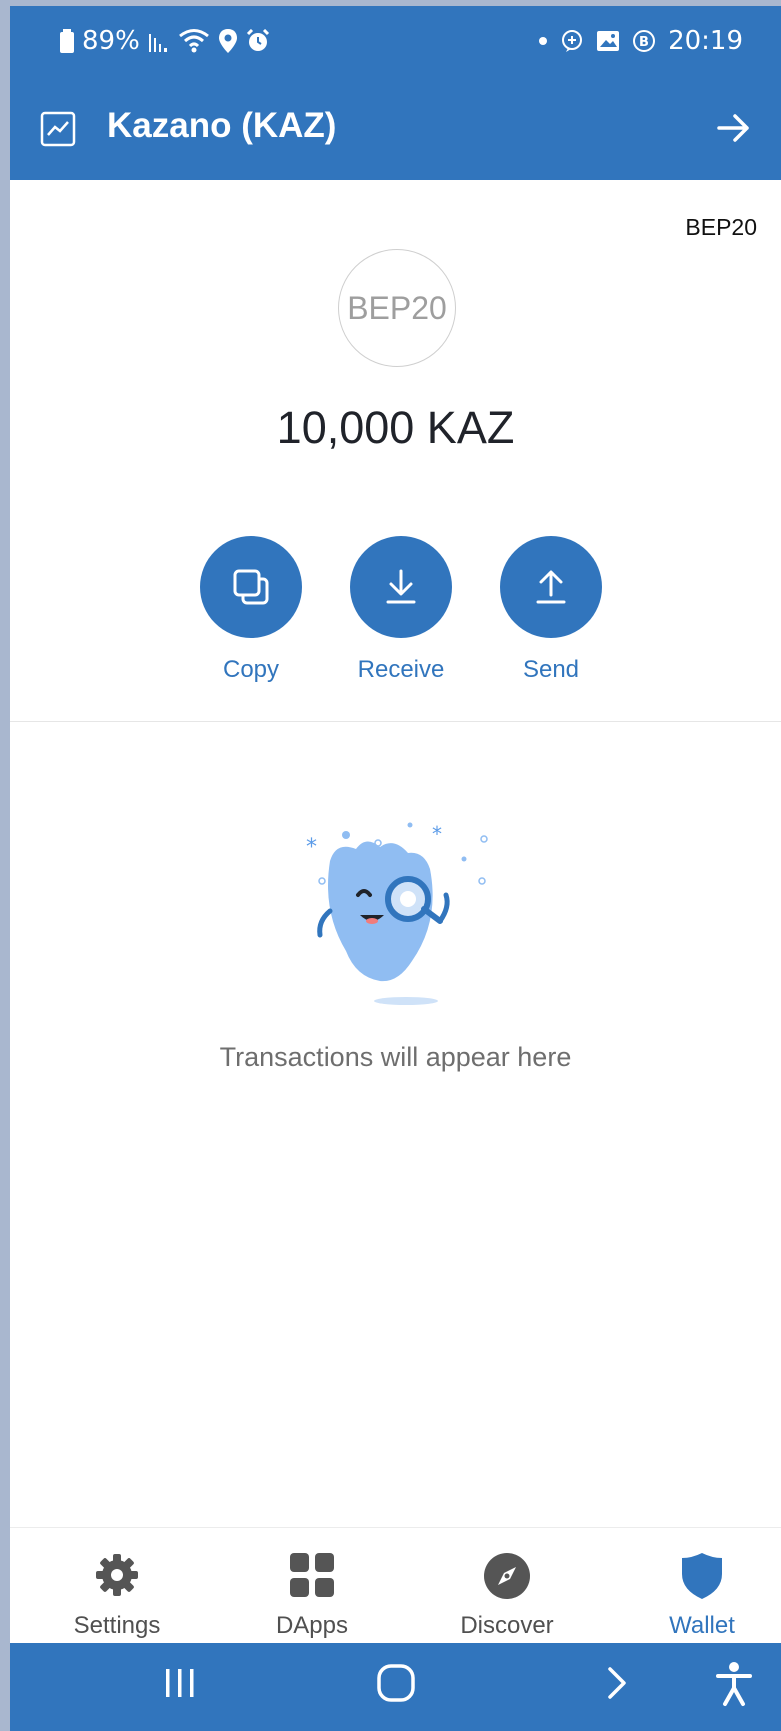  What do you see at coordinates (507, 1576) in the screenshot?
I see `compass-icon` at bounding box center [507, 1576].